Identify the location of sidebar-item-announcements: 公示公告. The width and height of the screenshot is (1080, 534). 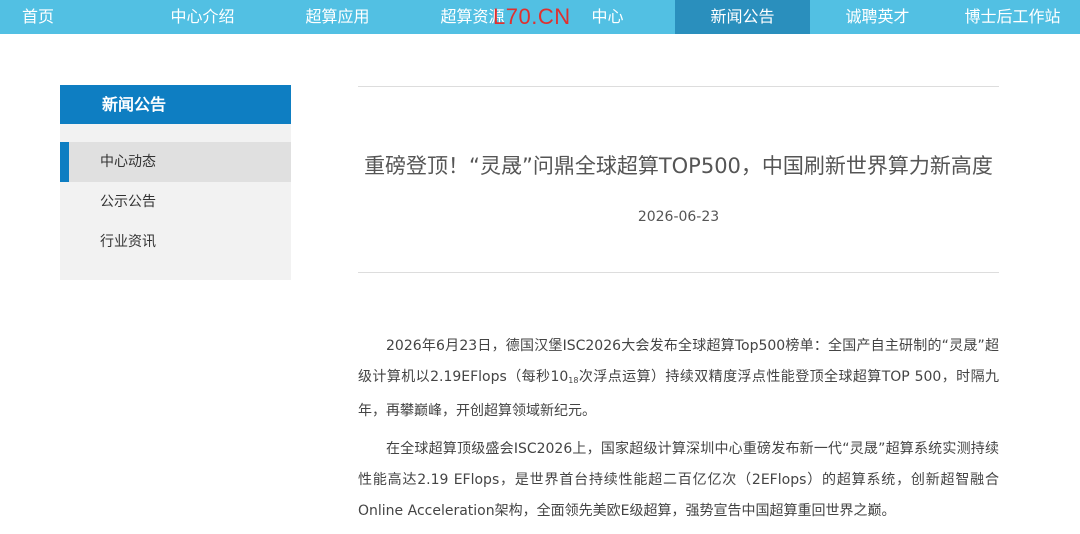
(175, 202).